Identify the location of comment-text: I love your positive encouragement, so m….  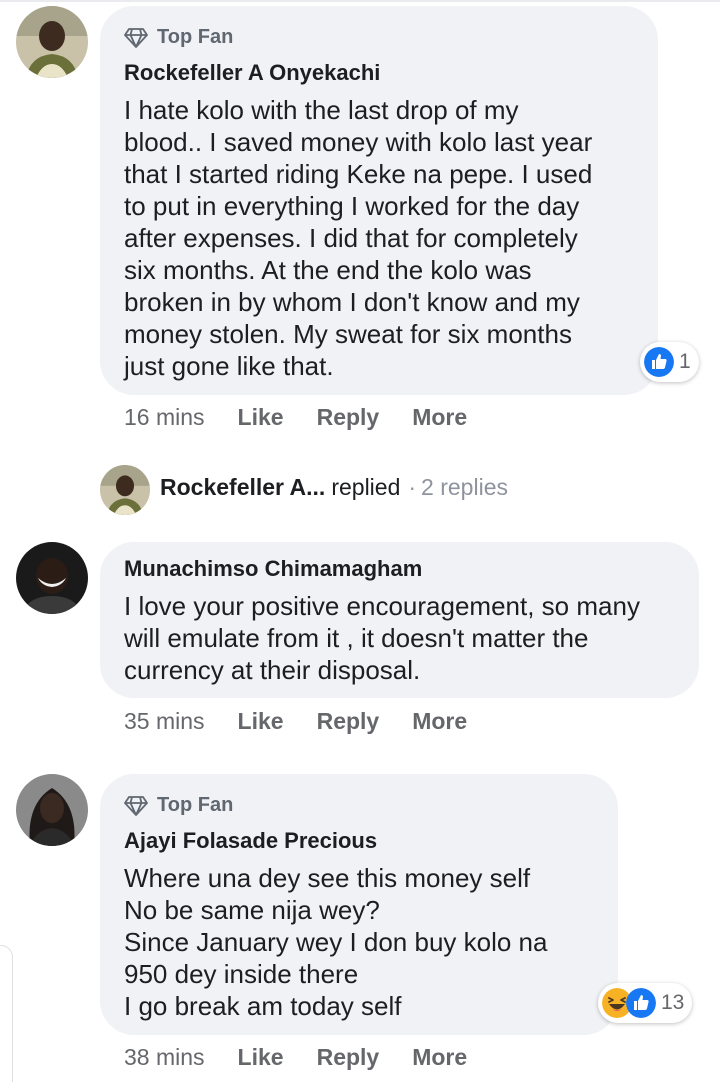
(382, 638).